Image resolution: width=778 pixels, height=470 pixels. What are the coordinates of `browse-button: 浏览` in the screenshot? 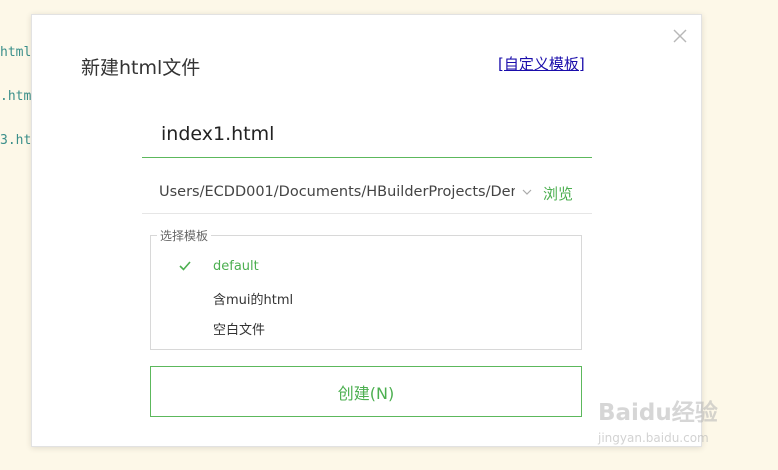 It's located at (558, 193).